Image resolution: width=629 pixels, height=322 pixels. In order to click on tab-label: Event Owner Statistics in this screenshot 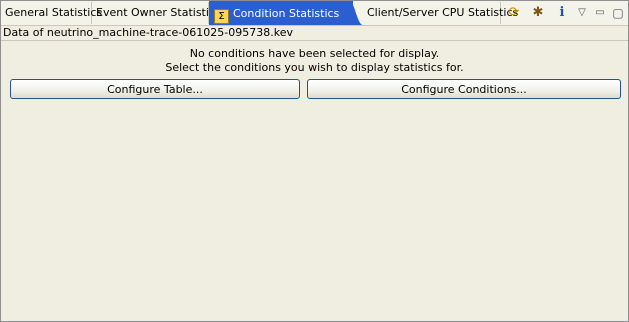, I will do `click(158, 12)`.